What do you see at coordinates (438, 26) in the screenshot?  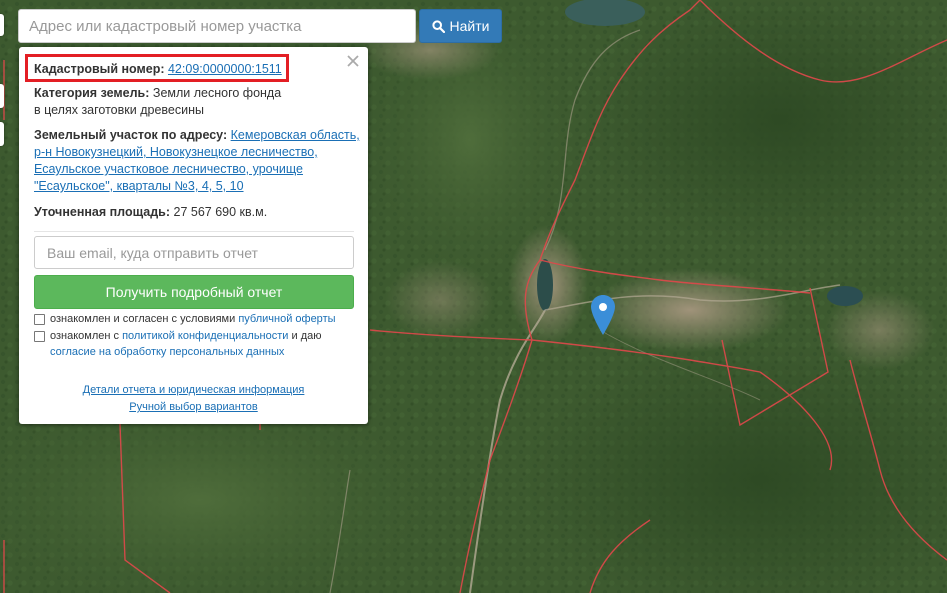 I see `search-icon` at bounding box center [438, 26].